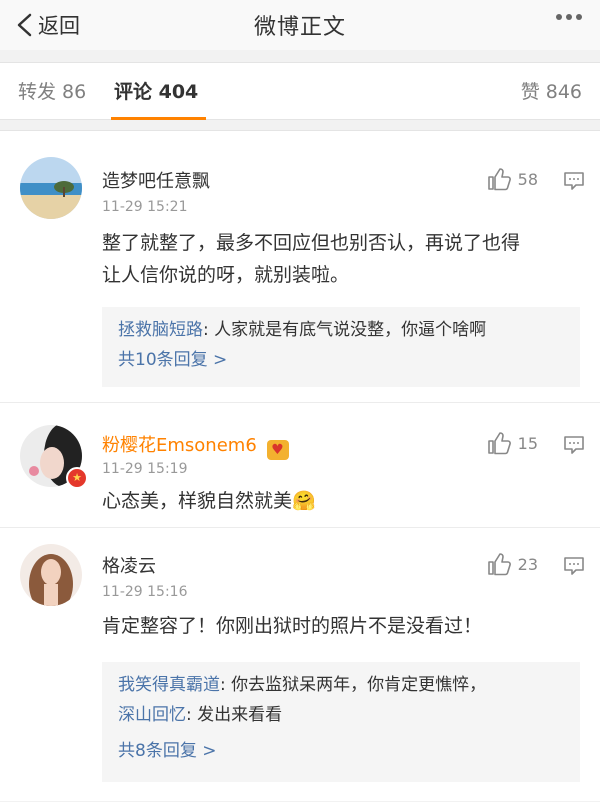  I want to click on like-button: 58, so click(512, 179).